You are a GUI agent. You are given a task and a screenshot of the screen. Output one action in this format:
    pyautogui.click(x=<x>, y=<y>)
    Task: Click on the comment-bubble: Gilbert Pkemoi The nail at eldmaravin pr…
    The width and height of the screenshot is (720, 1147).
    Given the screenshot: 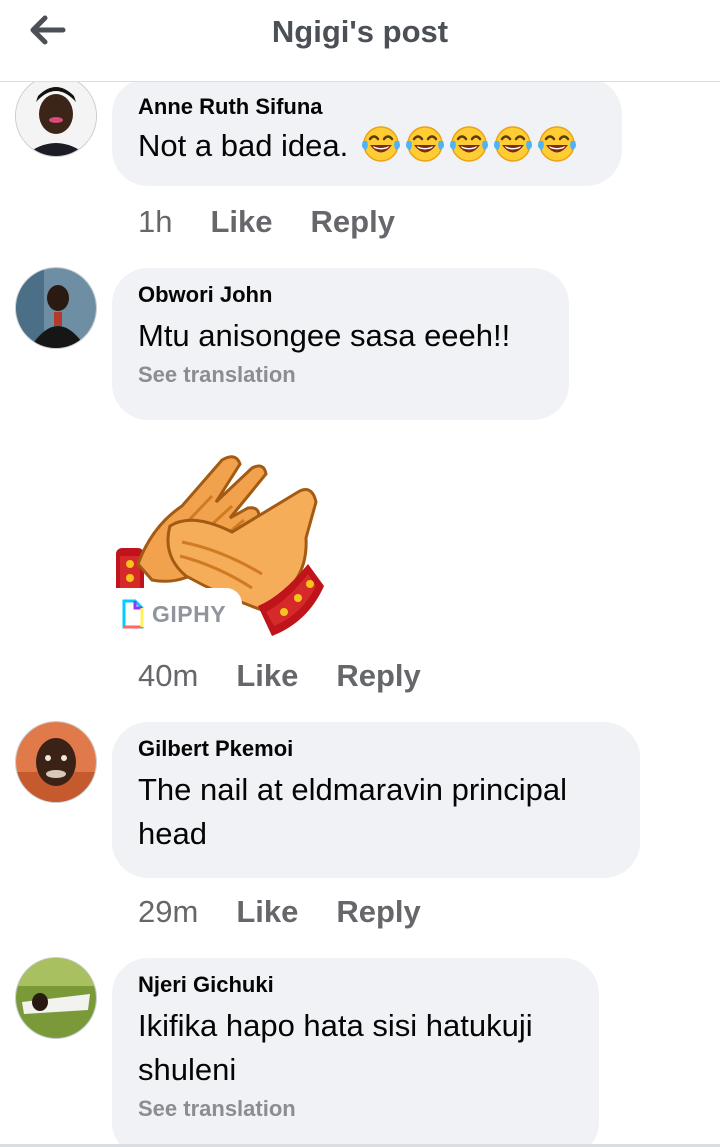 What is the action you would take?
    pyautogui.click(x=376, y=800)
    